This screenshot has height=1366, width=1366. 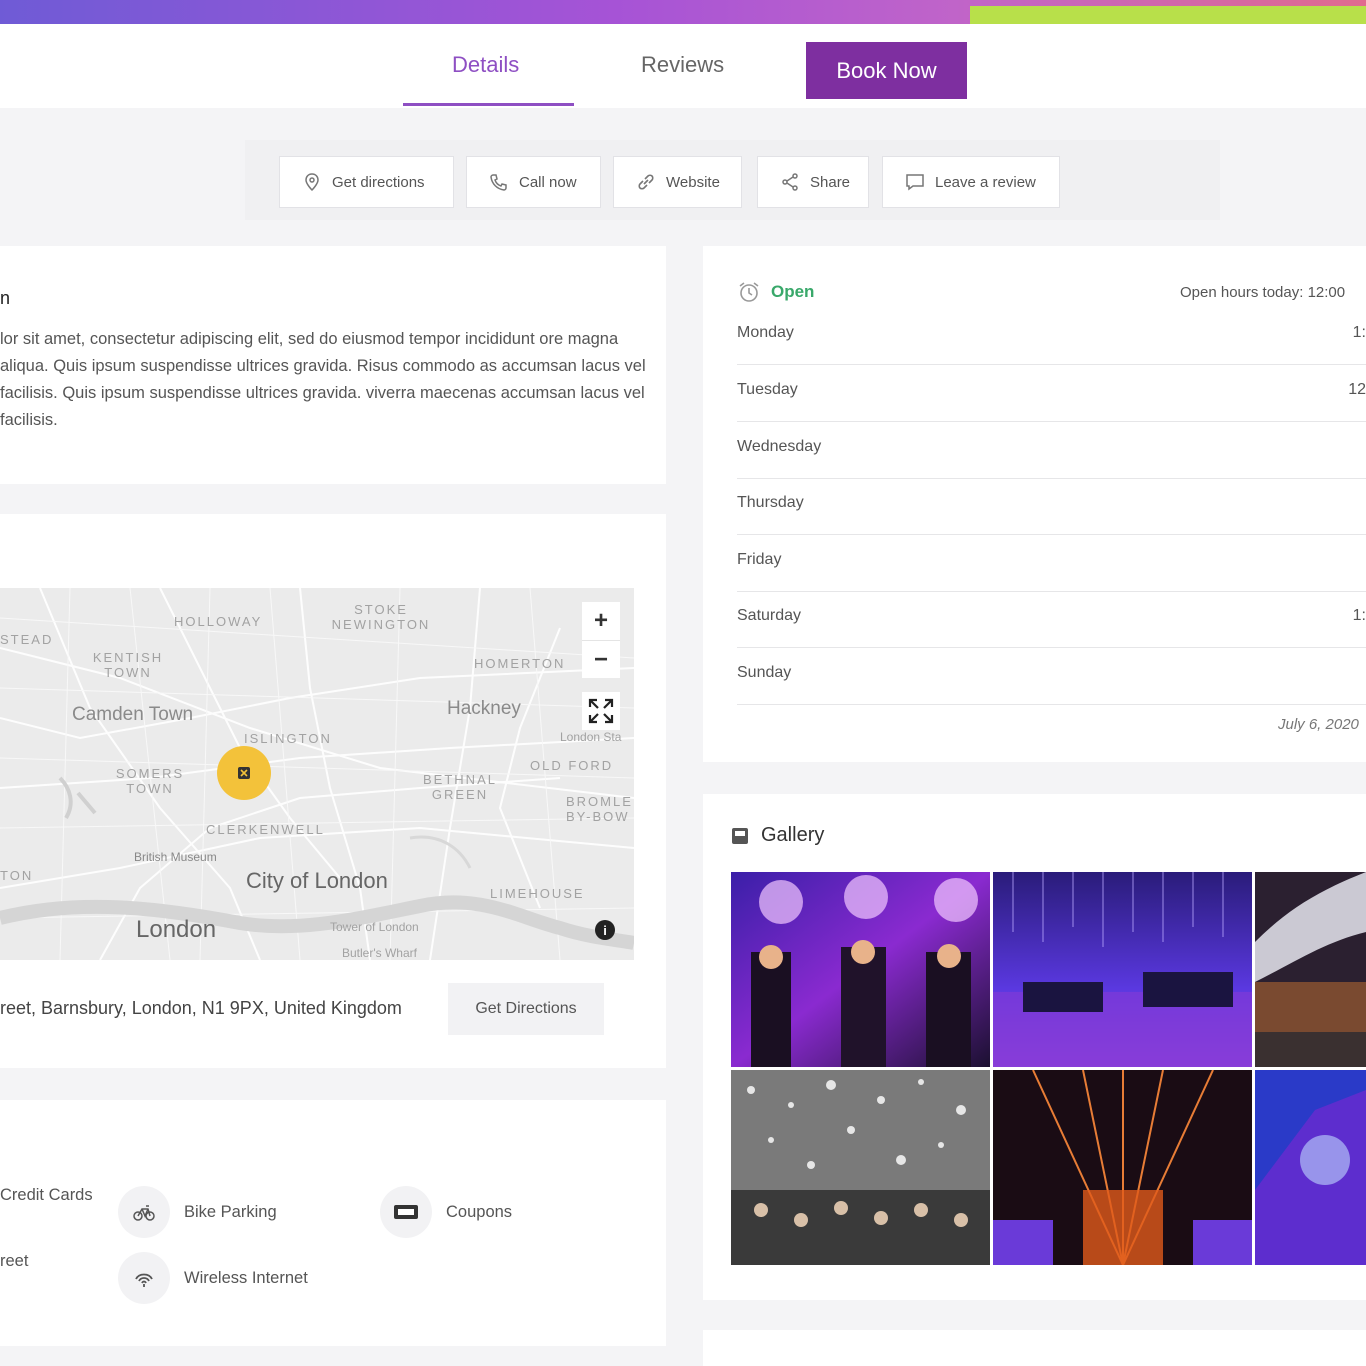 What do you see at coordinates (526, 1009) in the screenshot?
I see `get-directions-address-button: Get Directions` at bounding box center [526, 1009].